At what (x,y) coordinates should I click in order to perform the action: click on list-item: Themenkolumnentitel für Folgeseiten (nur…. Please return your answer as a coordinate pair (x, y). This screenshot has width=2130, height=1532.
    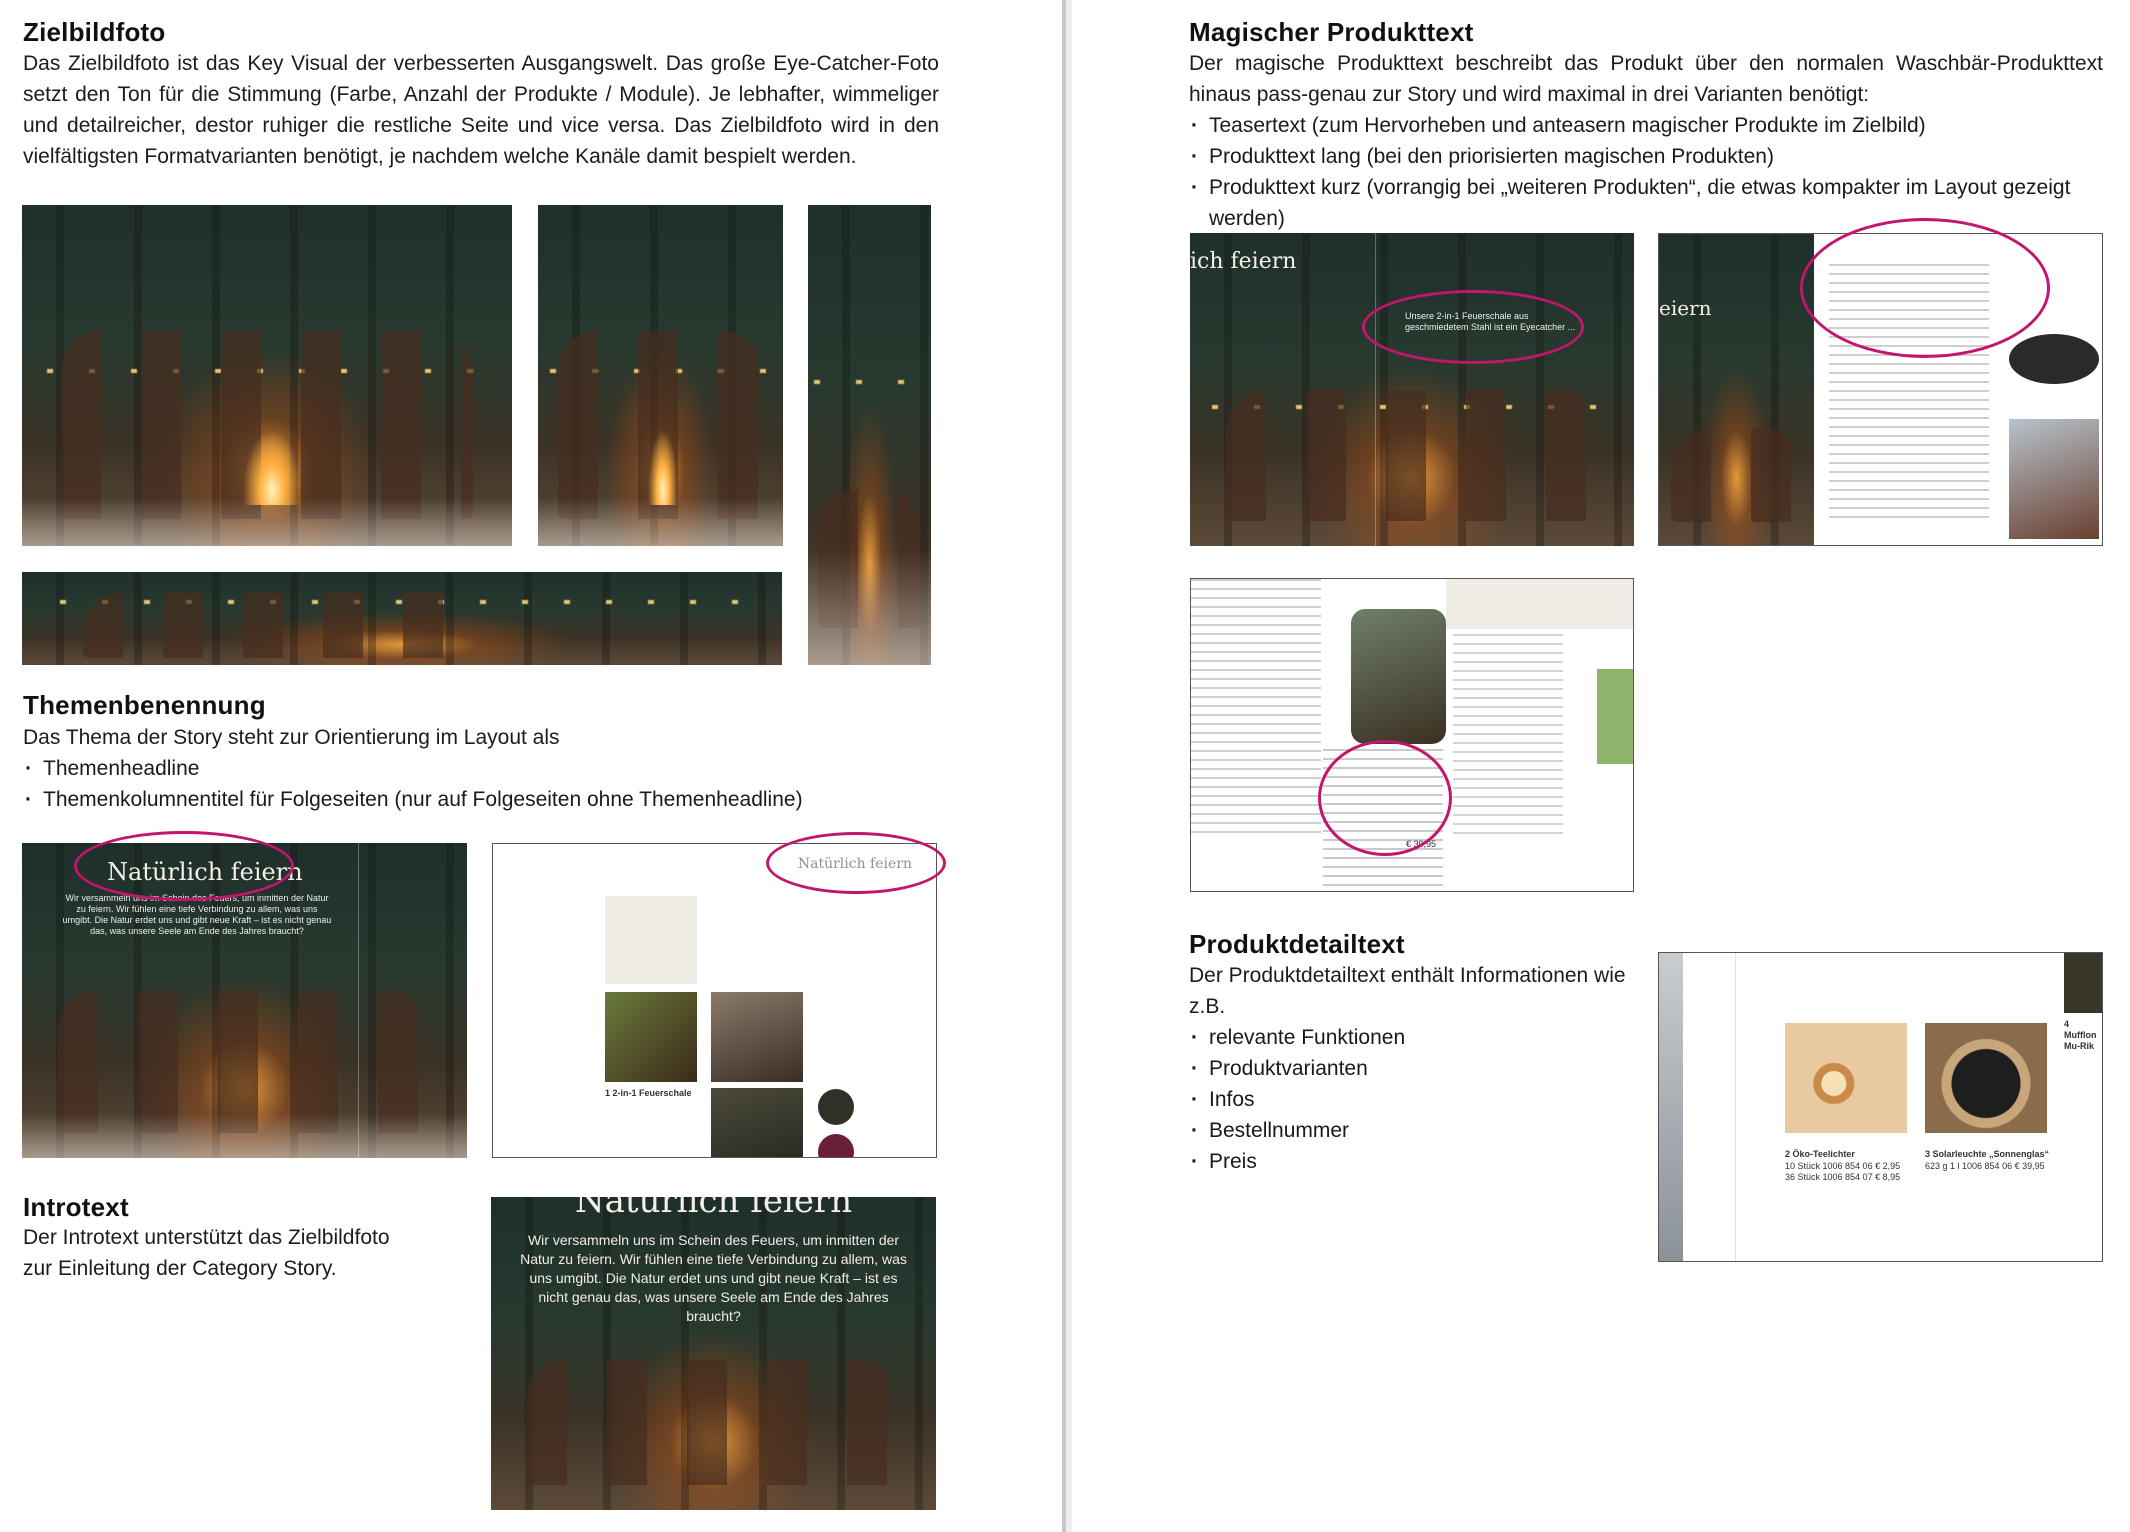
    Looking at the image, I should click on (473, 799).